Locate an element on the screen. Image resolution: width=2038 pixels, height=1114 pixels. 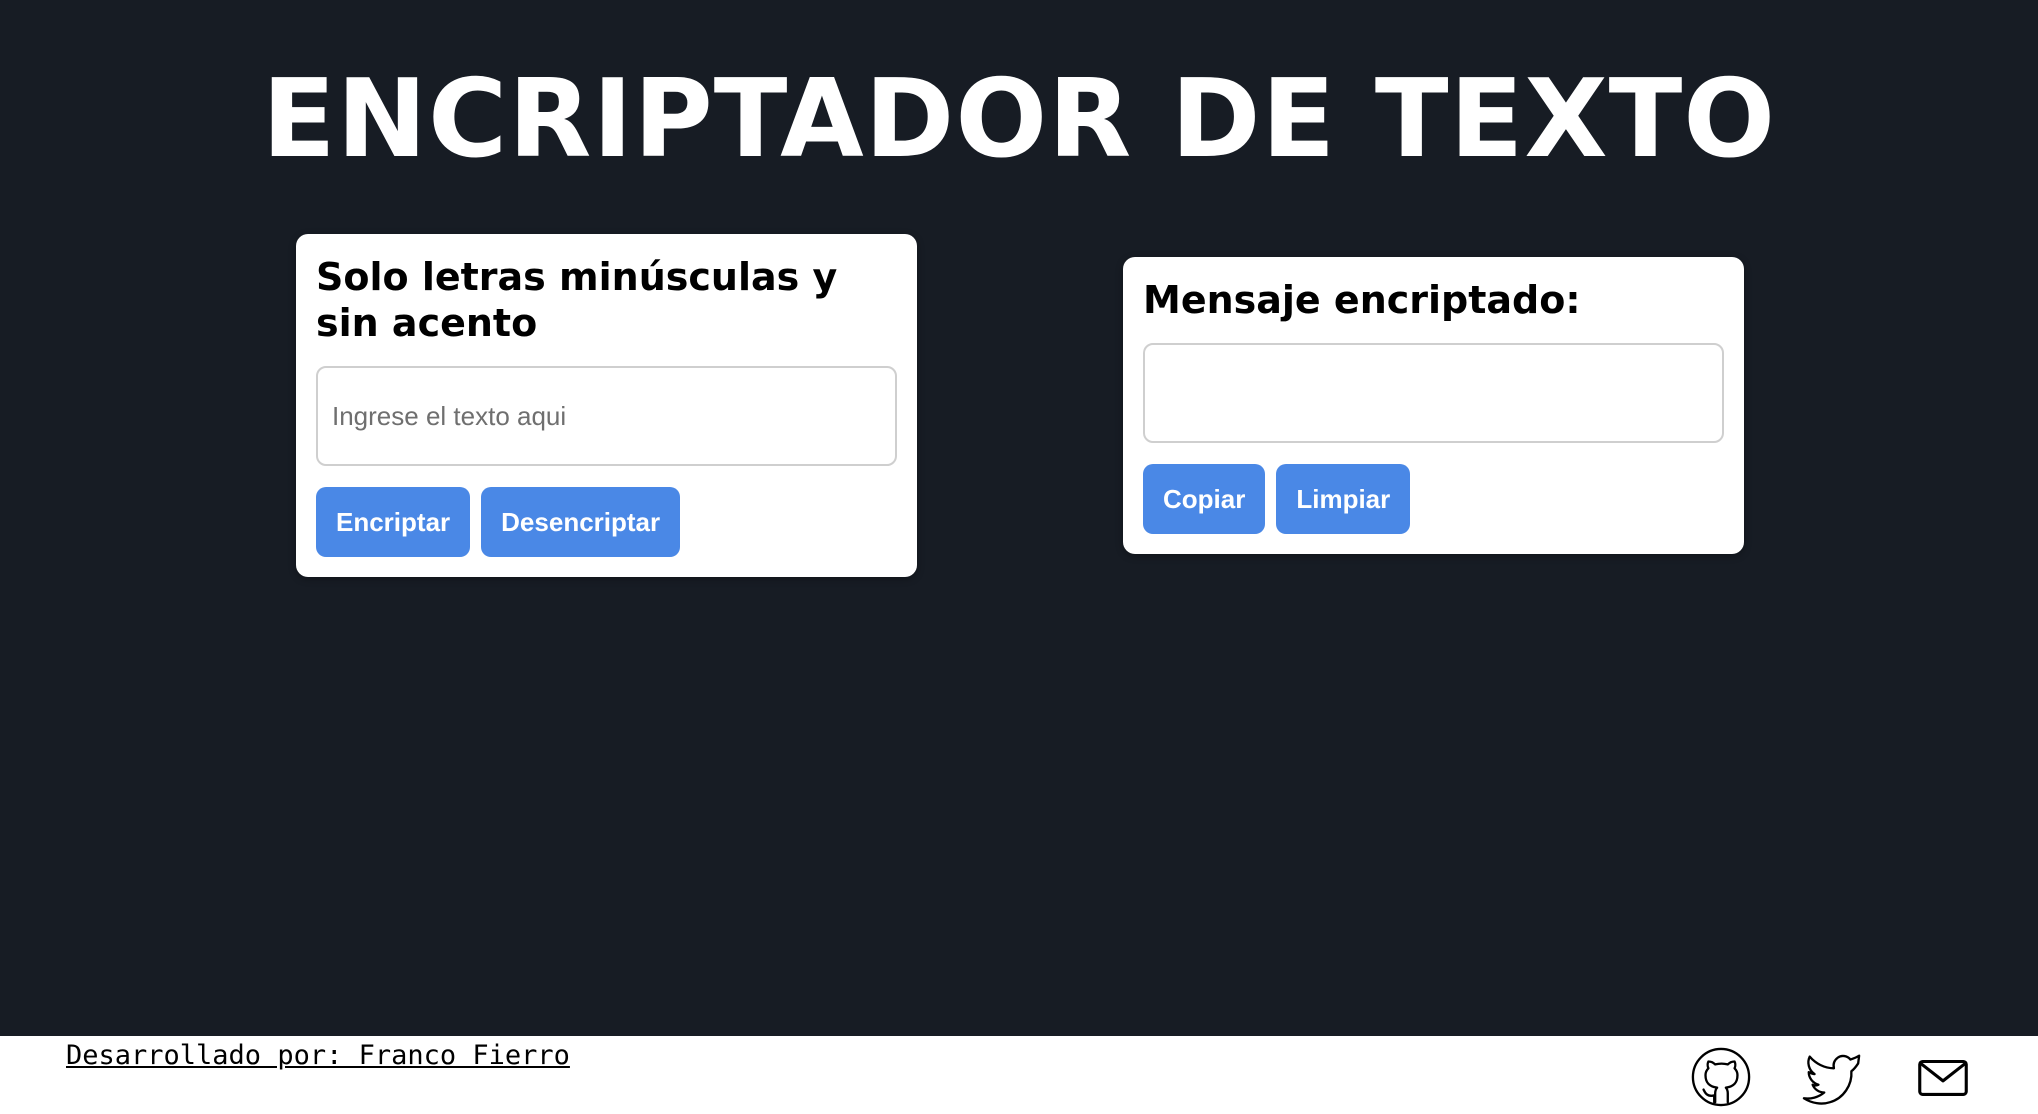
input-button-row: Encriptar Desencriptar is located at coordinates (606, 522).